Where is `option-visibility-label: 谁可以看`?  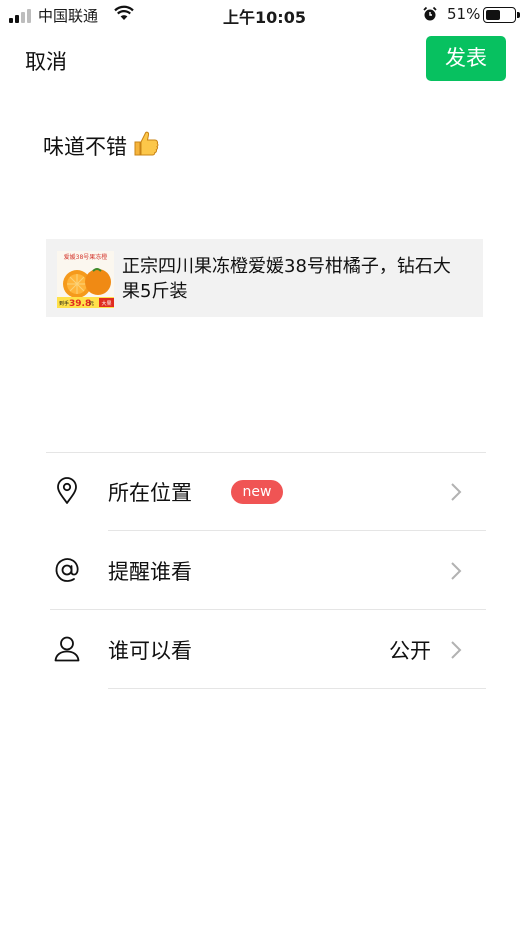 option-visibility-label: 谁可以看 is located at coordinates (150, 651).